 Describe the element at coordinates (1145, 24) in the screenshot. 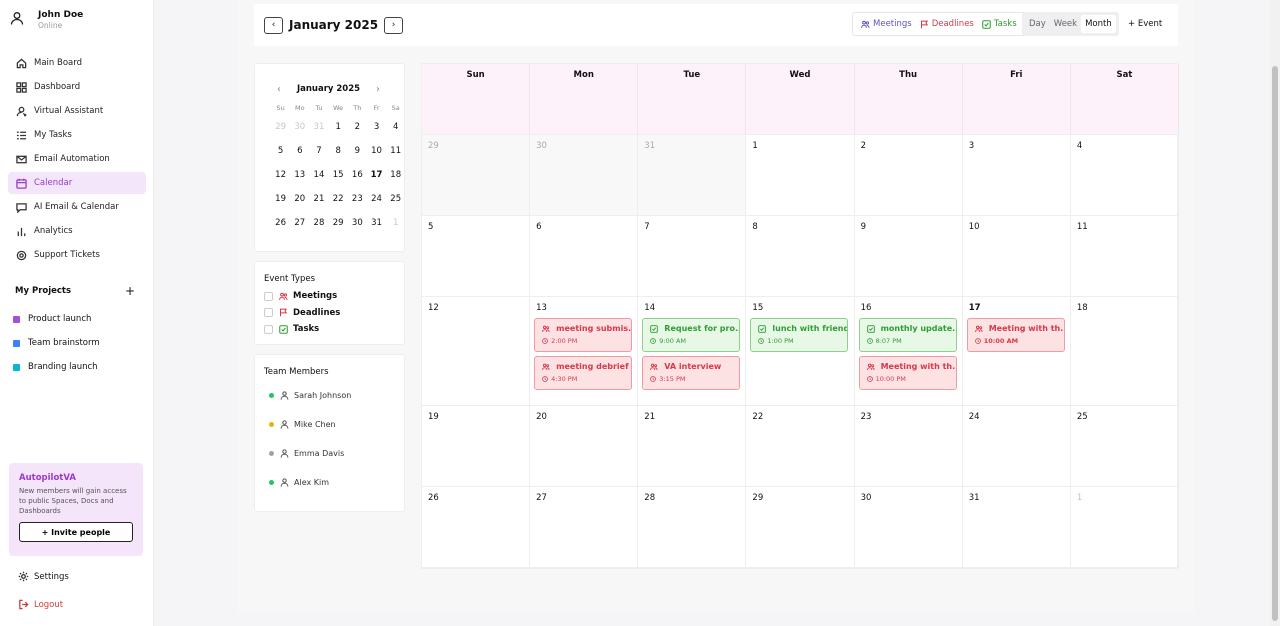

I see `add-event-button: + Event` at that location.